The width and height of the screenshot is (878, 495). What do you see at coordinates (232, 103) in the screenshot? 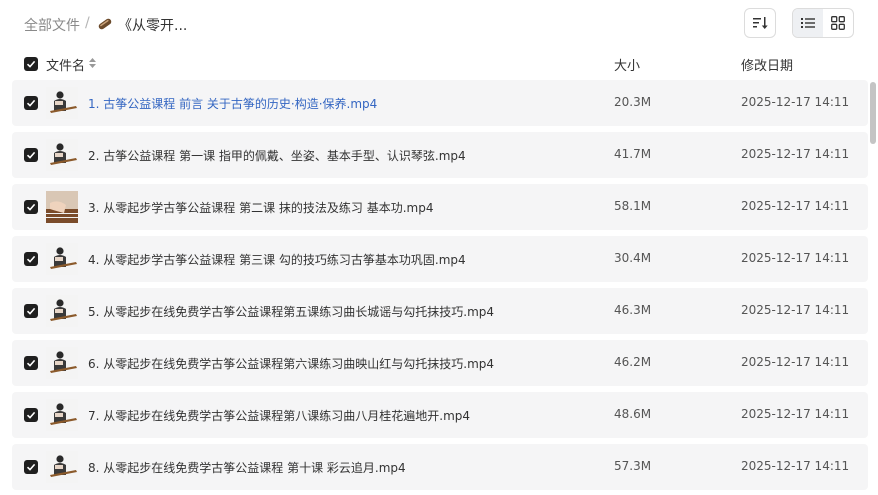
I see `file-name: 1. 古筝公益课程 前言 关于古筝的历史·构造·保养.mp4` at bounding box center [232, 103].